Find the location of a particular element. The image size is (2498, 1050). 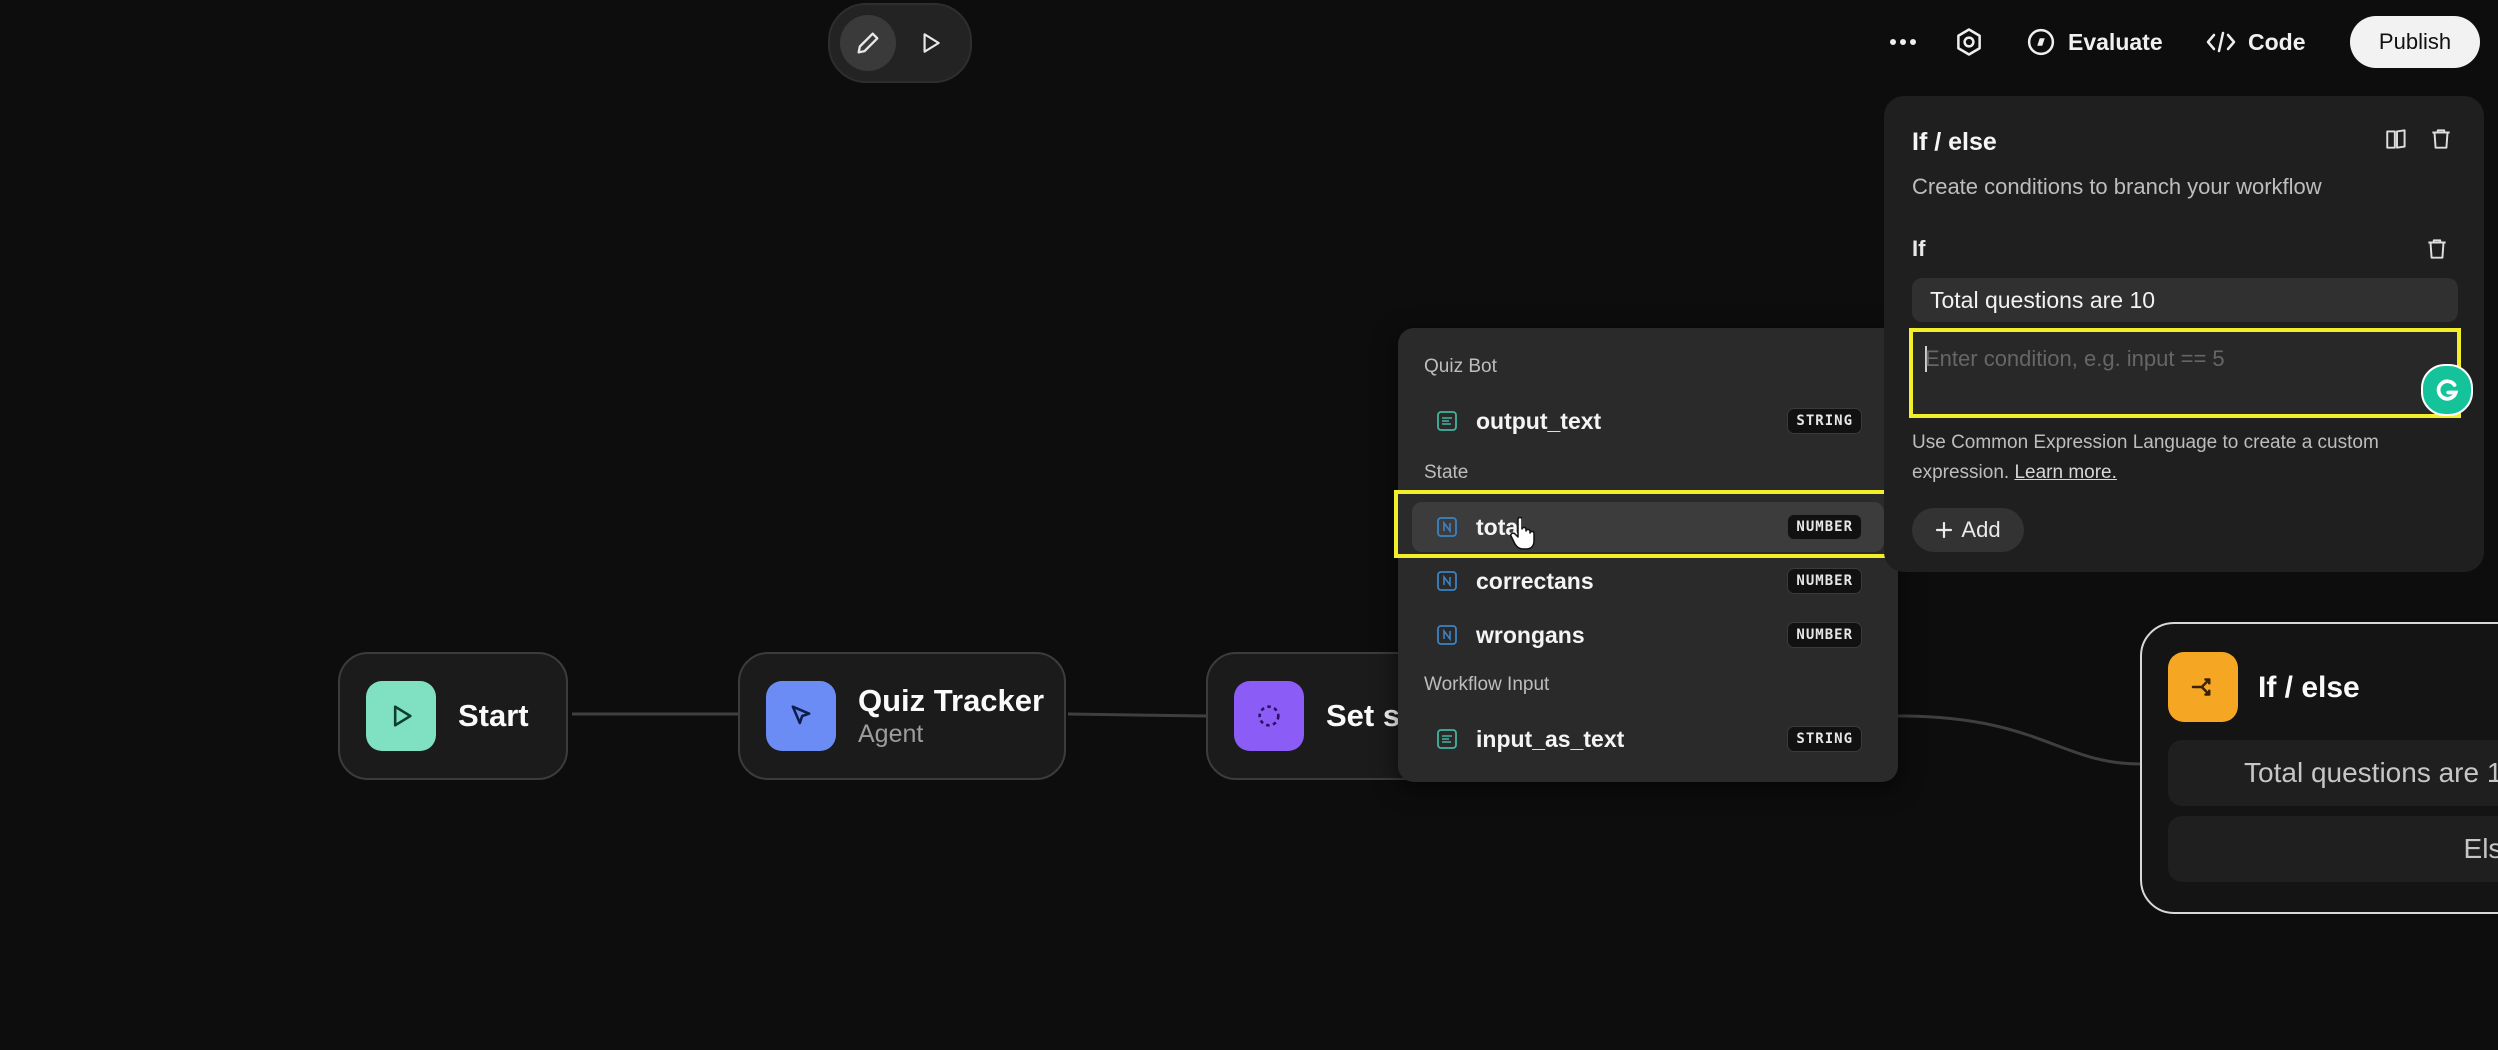

gear-icon is located at coordinates (1969, 42).